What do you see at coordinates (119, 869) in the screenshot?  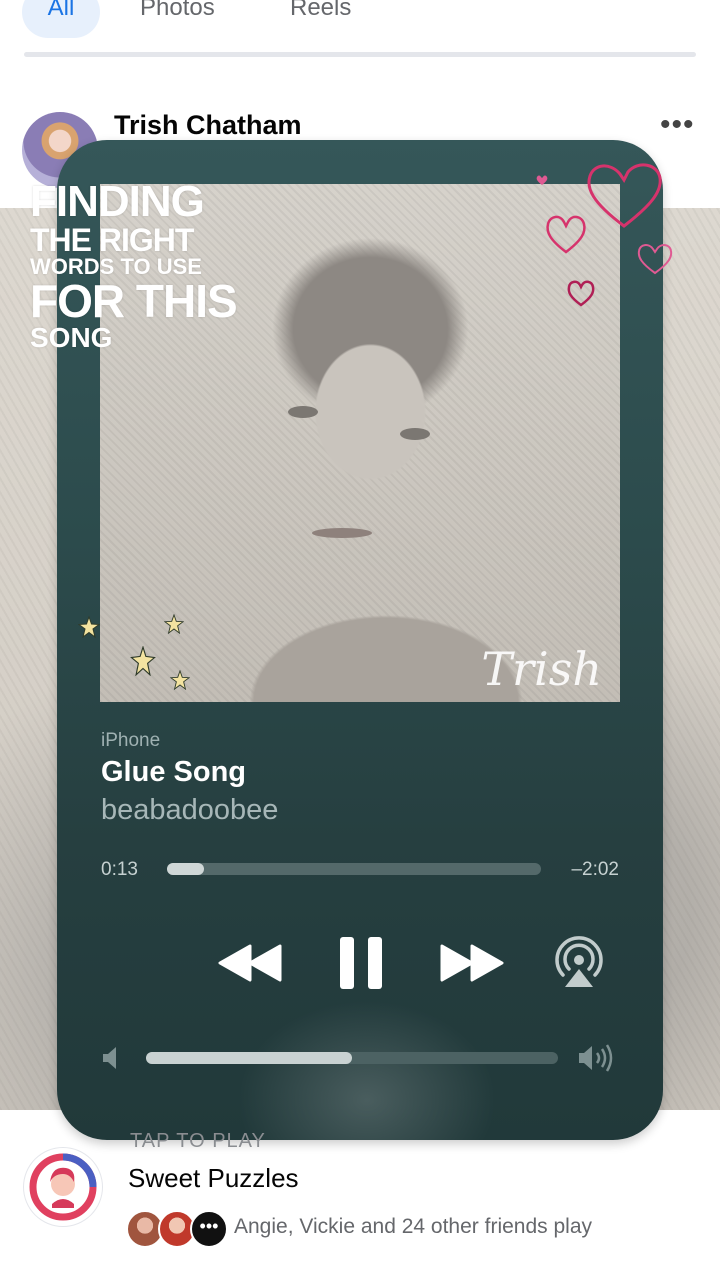 I see `elapsed-time: 0:13` at bounding box center [119, 869].